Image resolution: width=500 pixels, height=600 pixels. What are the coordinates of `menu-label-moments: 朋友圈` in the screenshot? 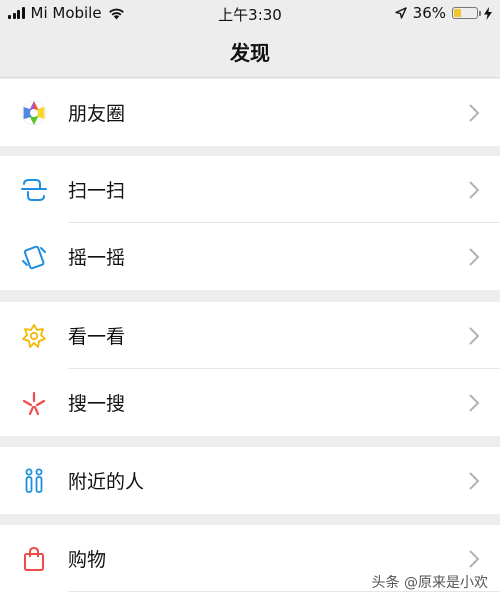 It's located at (97, 114).